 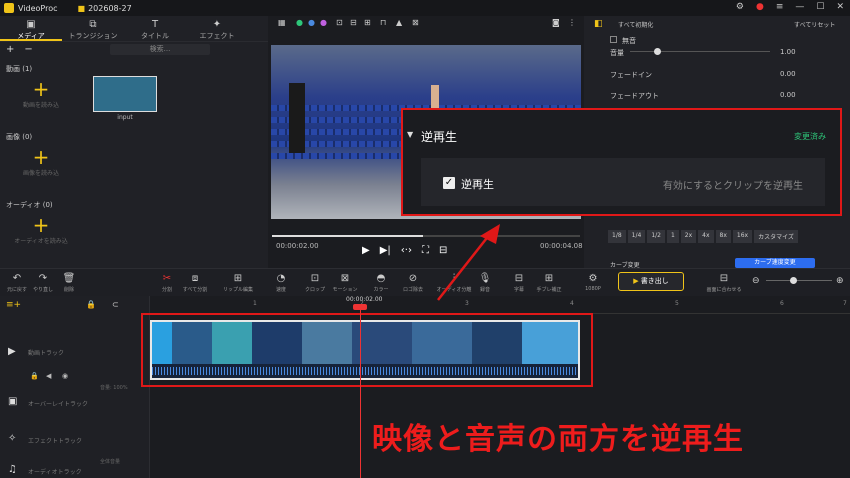 What do you see at coordinates (195, 283) in the screenshot?
I see `split-all-button: ⧈ すべて分割` at bounding box center [195, 283].